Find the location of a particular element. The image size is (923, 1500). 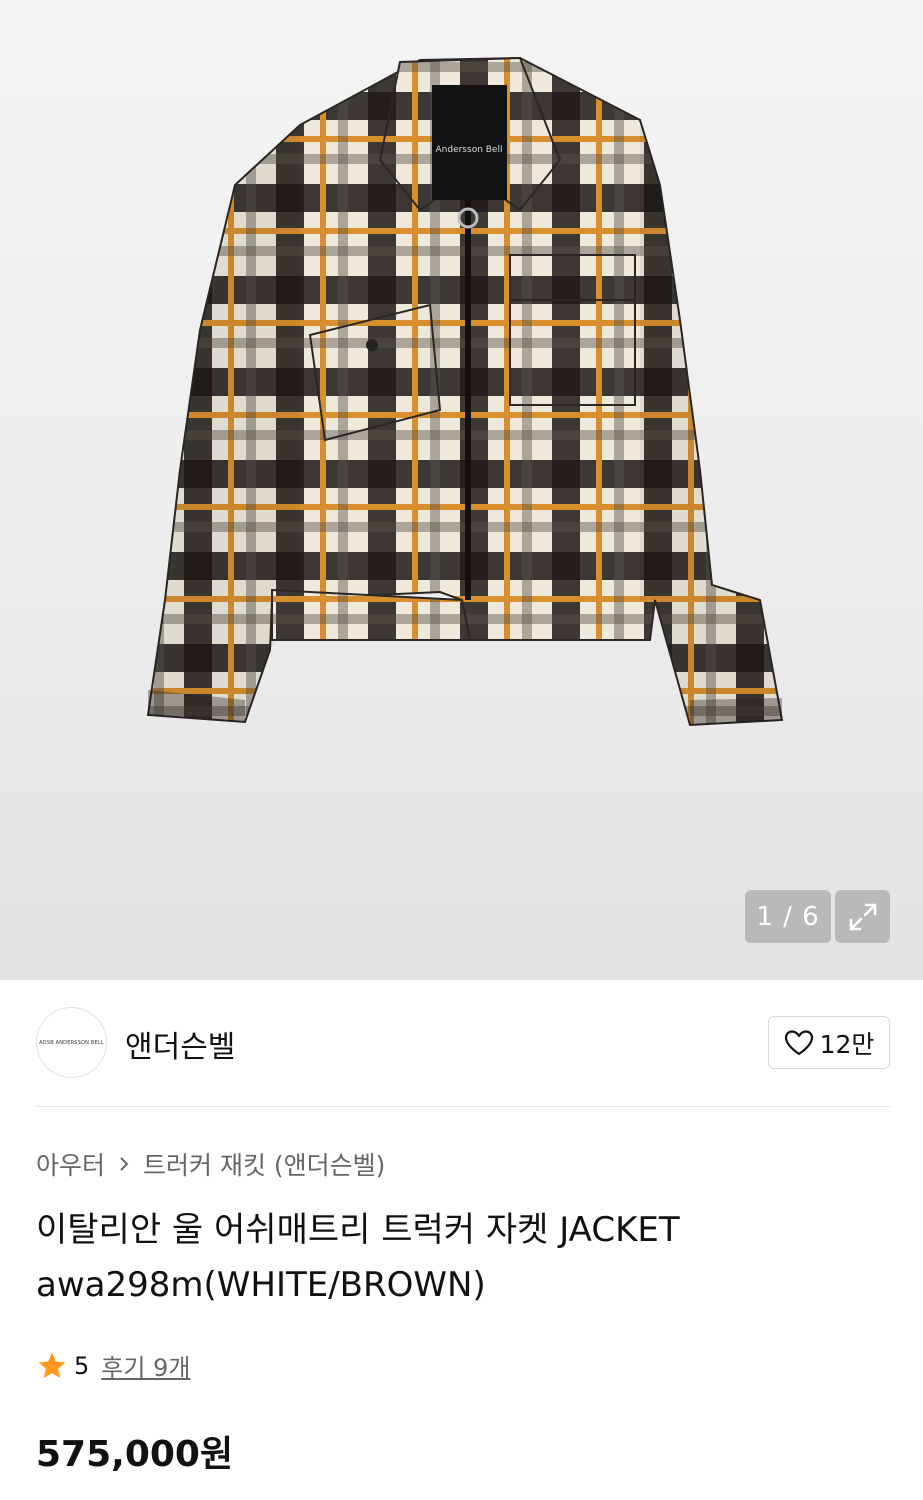

rating-score: 5 is located at coordinates (82, 1365).